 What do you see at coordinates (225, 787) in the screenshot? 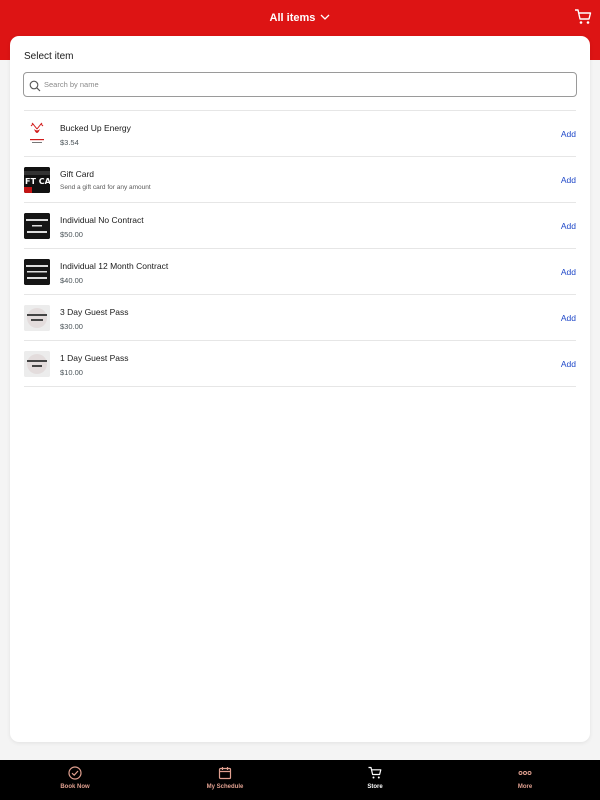
I see `nav-label: My Schedule` at bounding box center [225, 787].